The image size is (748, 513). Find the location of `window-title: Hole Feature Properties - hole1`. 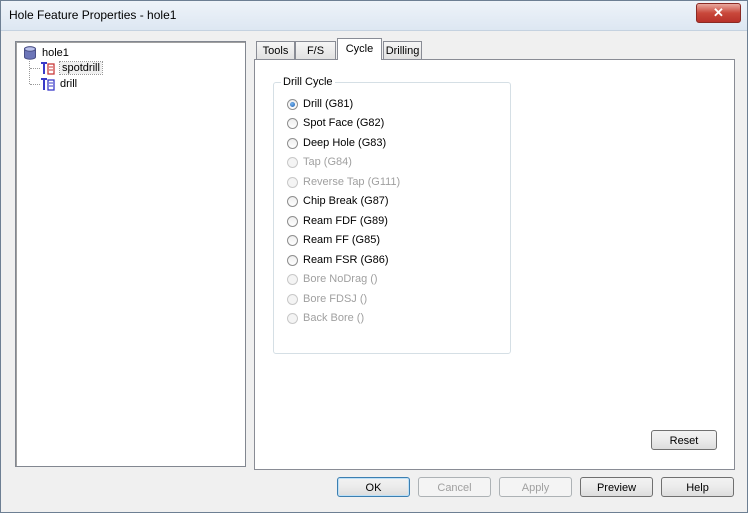

window-title: Hole Feature Properties - hole1 is located at coordinates (93, 15).